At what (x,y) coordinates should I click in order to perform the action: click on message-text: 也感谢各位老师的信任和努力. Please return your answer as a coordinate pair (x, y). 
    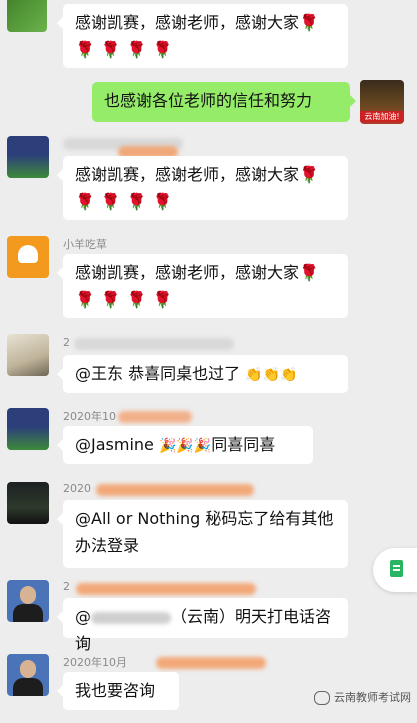
    Looking at the image, I should click on (208, 100).